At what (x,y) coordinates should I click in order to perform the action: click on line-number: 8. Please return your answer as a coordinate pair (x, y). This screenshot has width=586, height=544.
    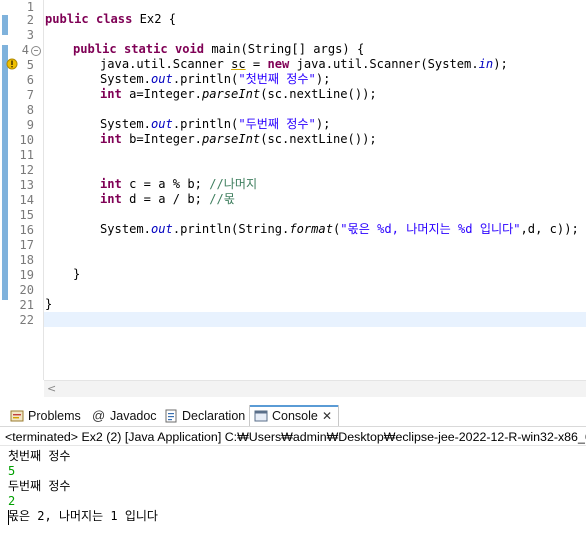
    Looking at the image, I should click on (30, 110).